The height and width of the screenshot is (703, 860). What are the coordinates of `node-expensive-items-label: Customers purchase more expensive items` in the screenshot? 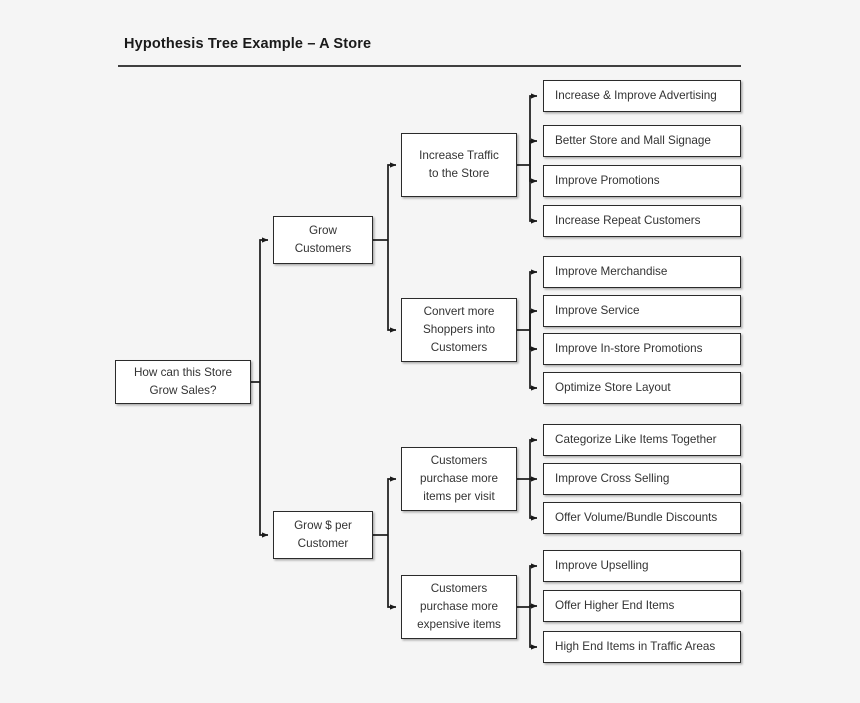 It's located at (459, 606).